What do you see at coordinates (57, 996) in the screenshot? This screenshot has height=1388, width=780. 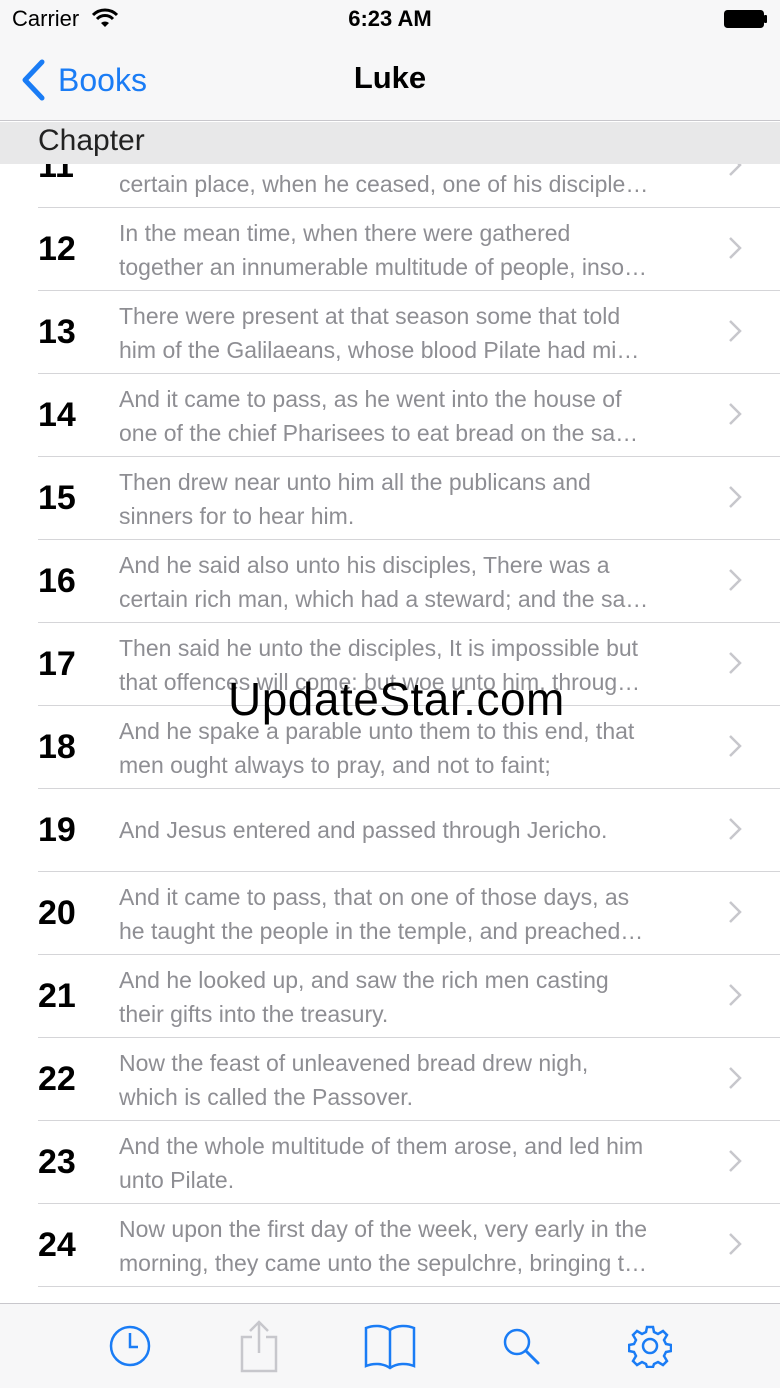 I see `chapter-number: 21` at bounding box center [57, 996].